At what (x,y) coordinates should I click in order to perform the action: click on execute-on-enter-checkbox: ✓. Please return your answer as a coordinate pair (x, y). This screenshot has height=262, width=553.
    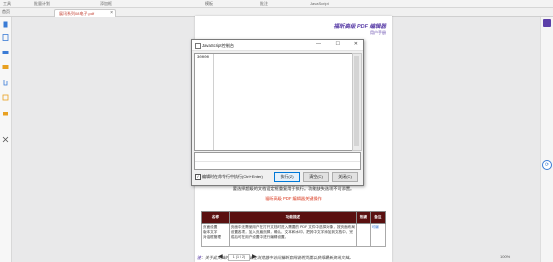
    Looking at the image, I should click on (198, 177).